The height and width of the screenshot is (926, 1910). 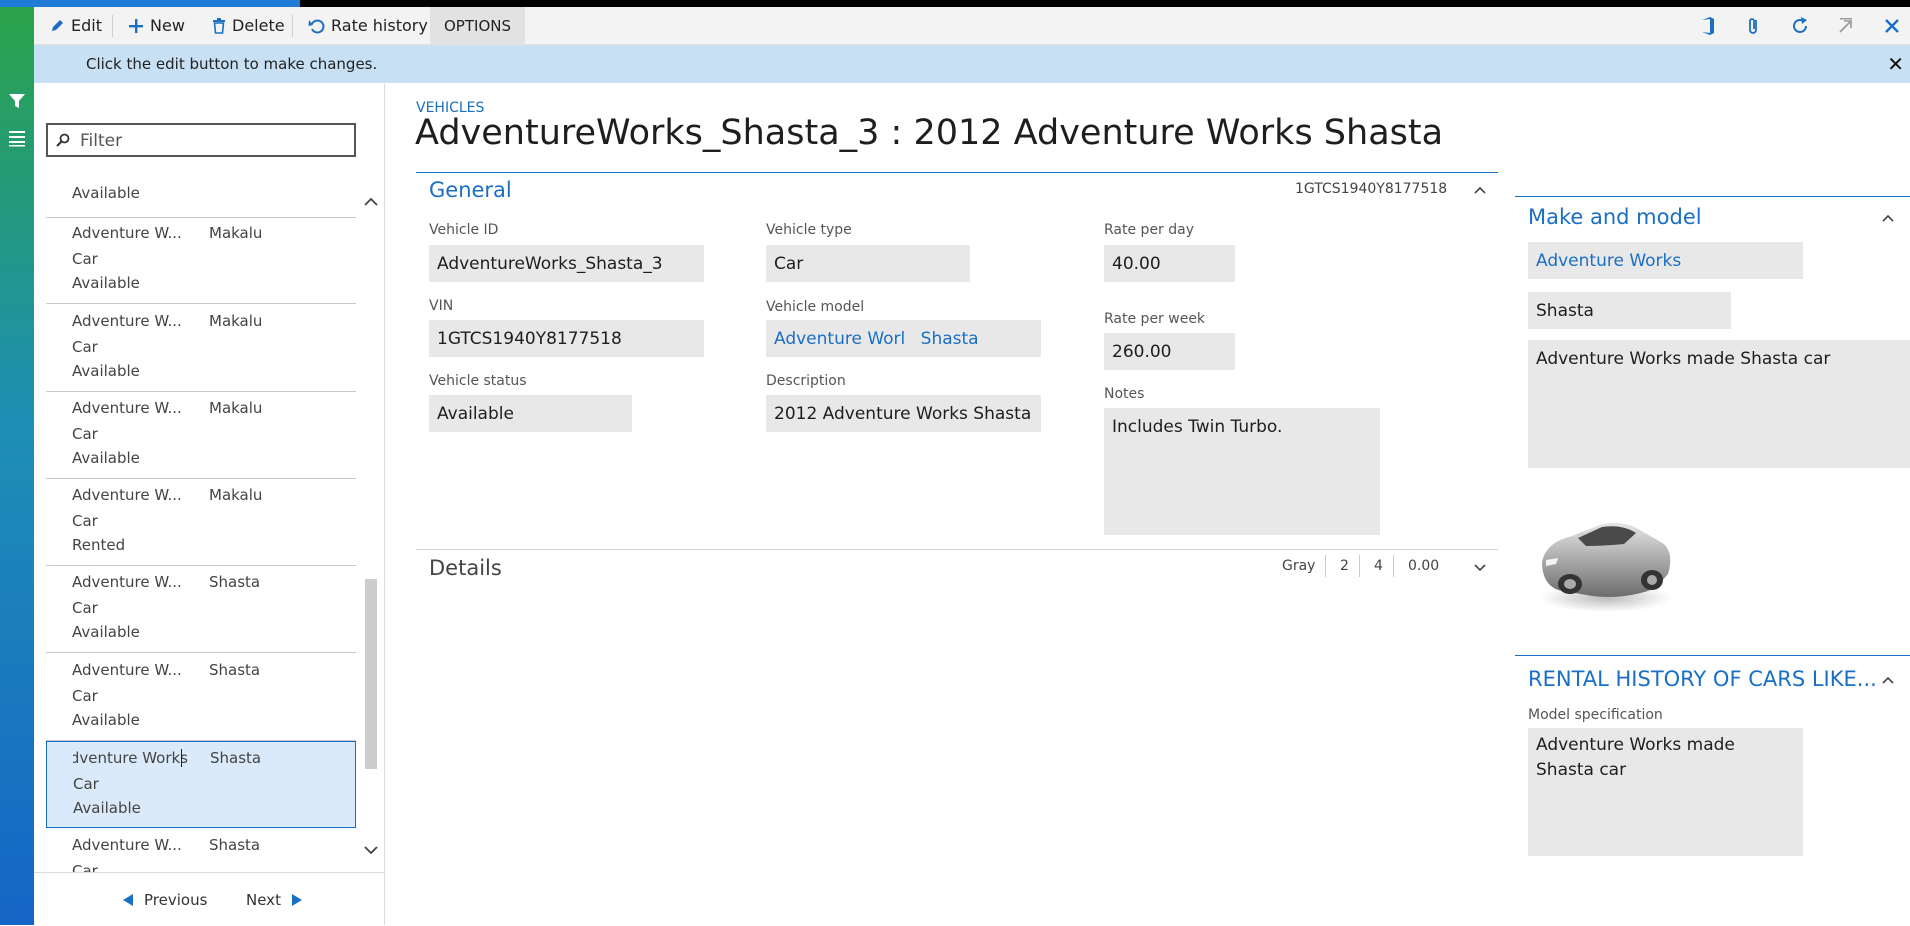 I want to click on notes-label: Notes, so click(x=1124, y=394).